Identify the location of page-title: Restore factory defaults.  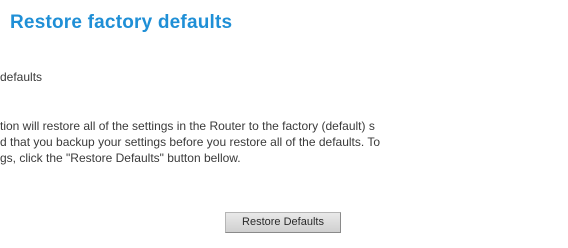
(121, 22).